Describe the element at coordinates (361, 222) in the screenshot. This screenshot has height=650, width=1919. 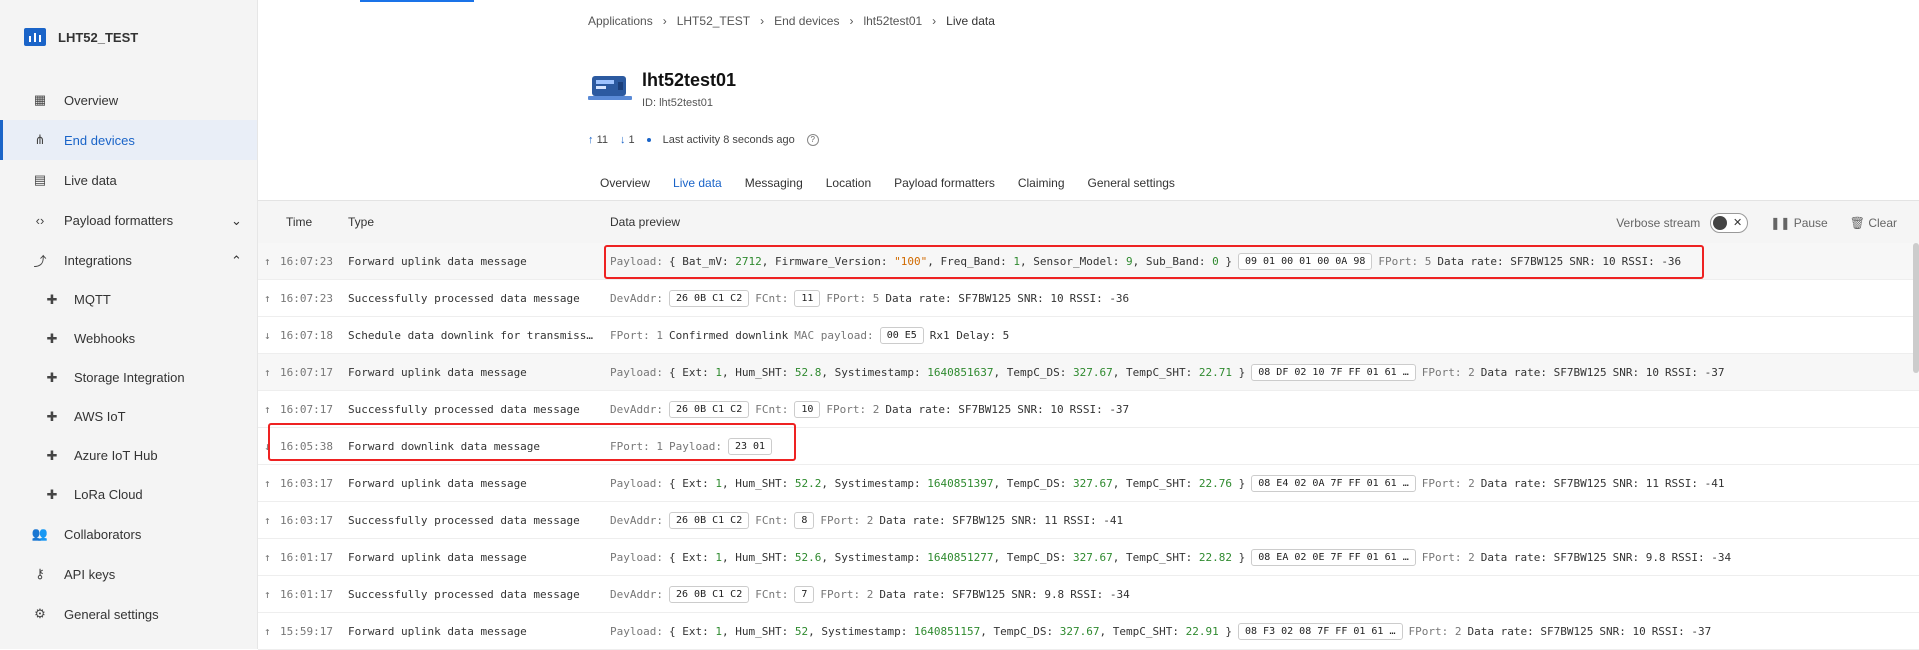
I see `header-type: Type` at that location.